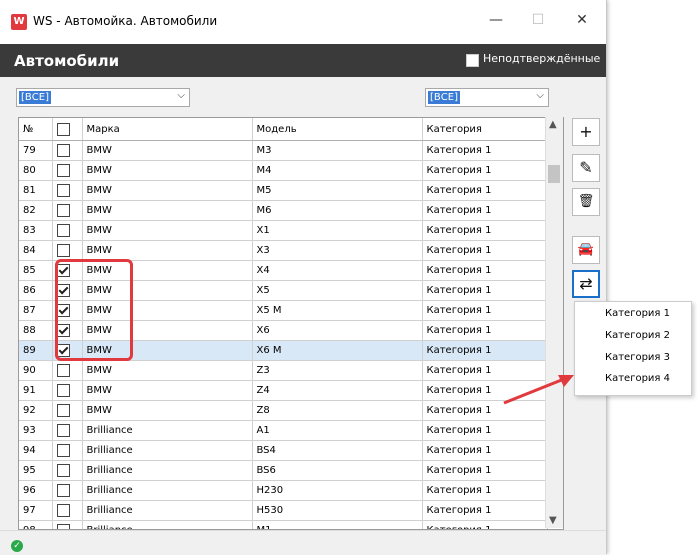 Image resolution: width=697 pixels, height=555 pixels. Describe the element at coordinates (472, 60) in the screenshot. I see `unconfirmed-checkbox` at that location.